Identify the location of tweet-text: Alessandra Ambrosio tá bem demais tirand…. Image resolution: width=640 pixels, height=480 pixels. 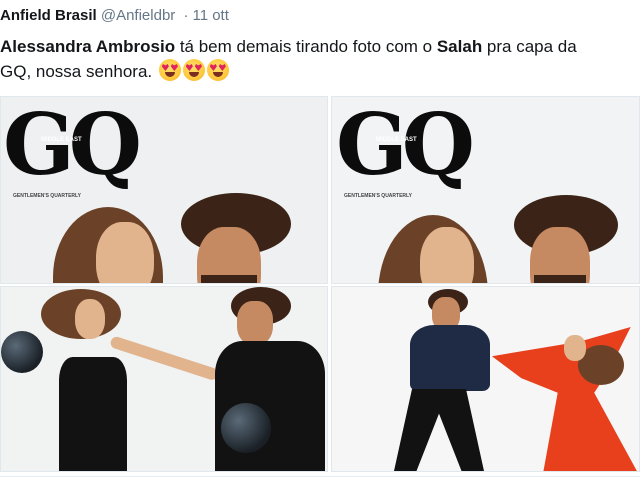
(320, 59).